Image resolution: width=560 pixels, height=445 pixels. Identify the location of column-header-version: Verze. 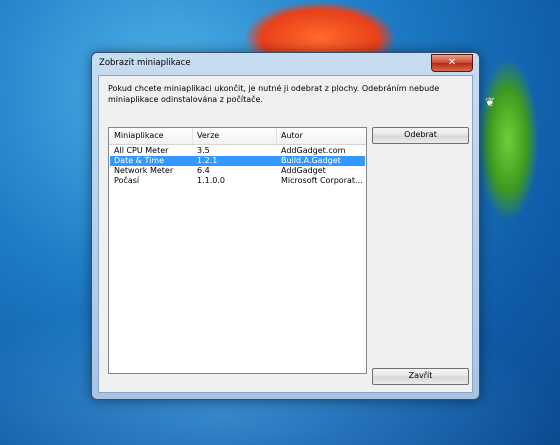
(208, 135).